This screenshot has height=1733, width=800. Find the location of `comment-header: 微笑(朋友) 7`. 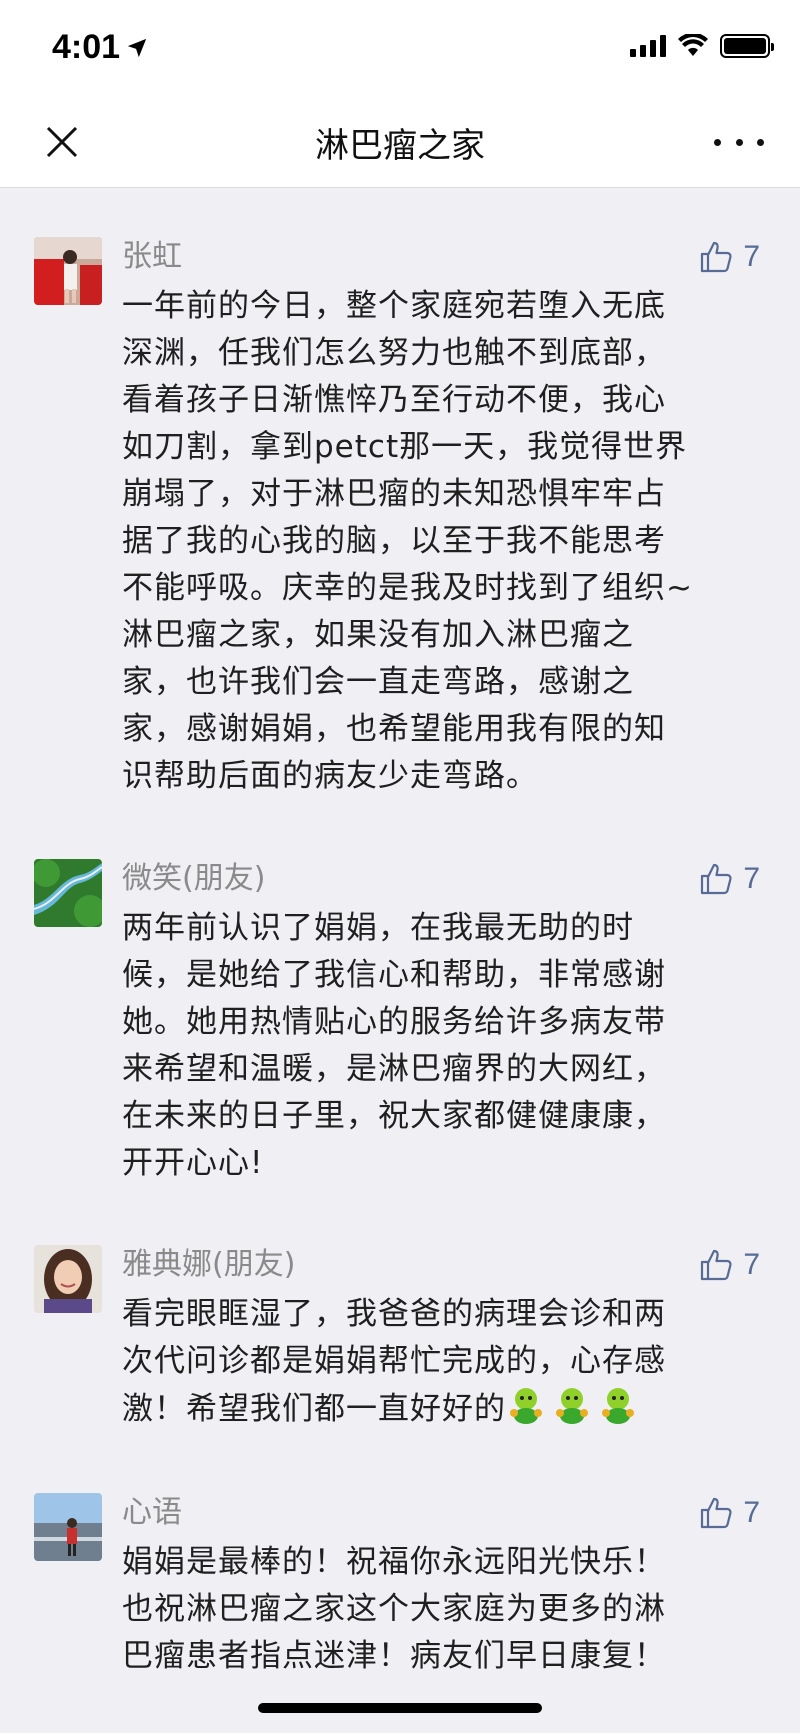

comment-header: 微笑(朋友) 7 is located at coordinates (441, 882).